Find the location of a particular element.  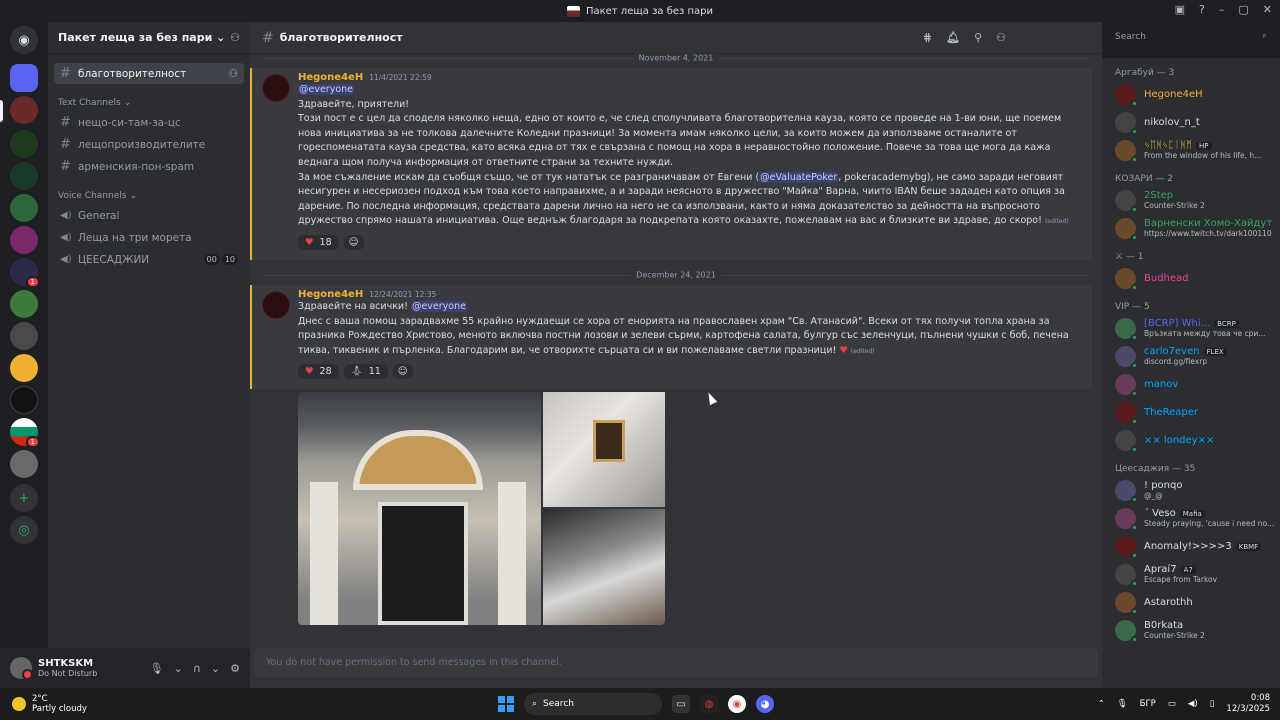

headphones-icon: ∩ is located at coordinates (197, 668).